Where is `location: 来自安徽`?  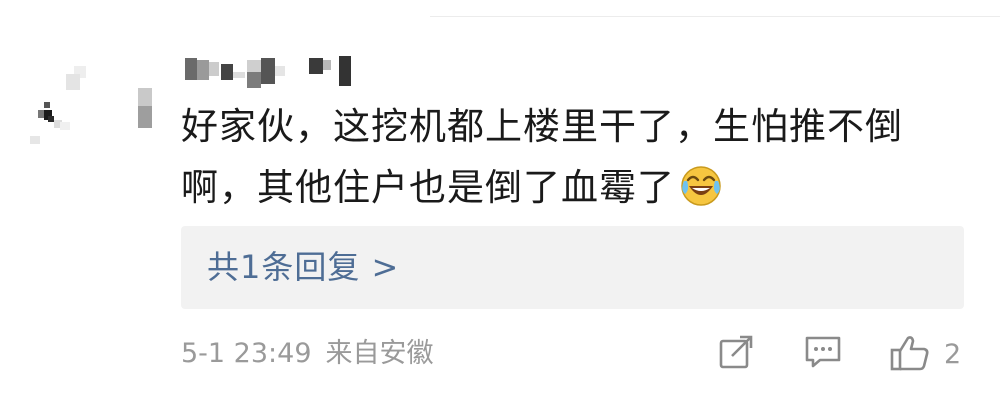
location: 来自安徽 is located at coordinates (379, 353).